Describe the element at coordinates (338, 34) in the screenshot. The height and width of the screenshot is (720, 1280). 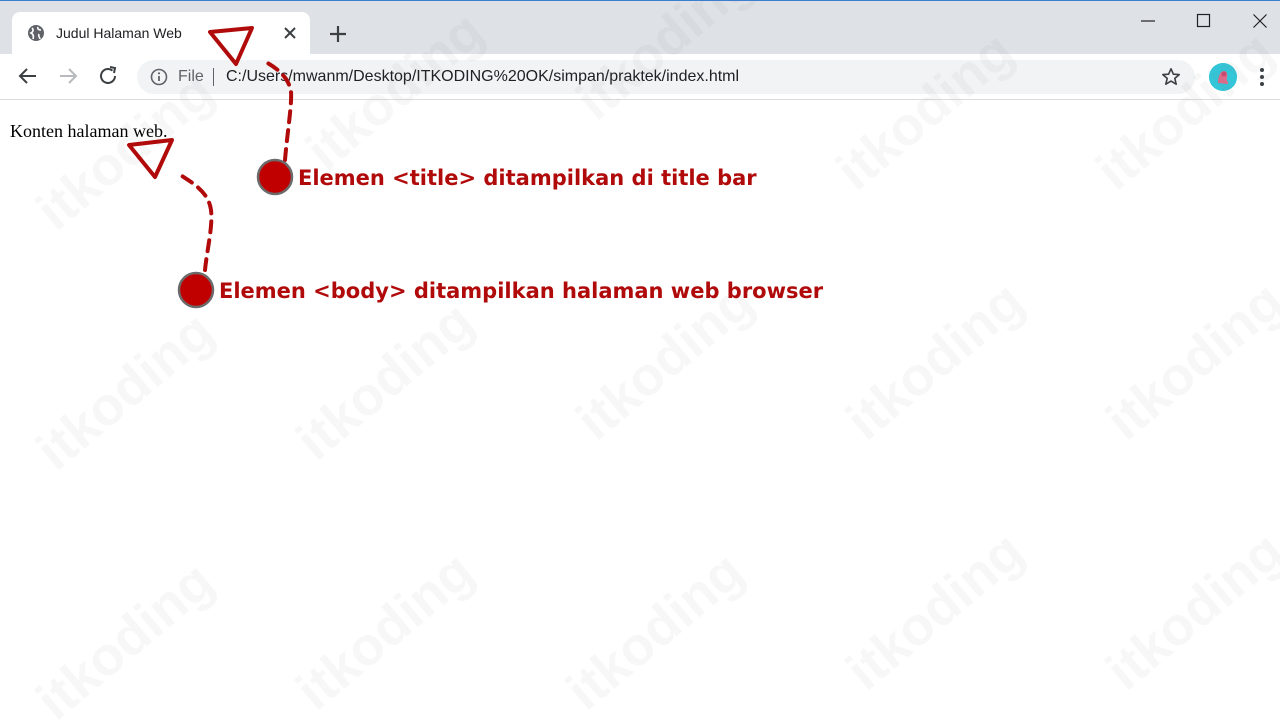
I see `plus-icon` at that location.